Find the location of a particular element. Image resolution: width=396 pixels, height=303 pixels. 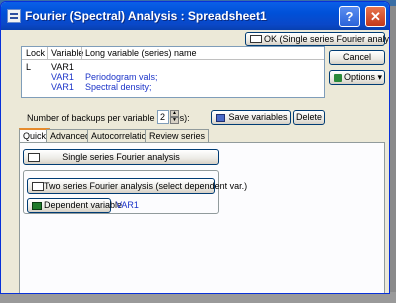

header-lock: Lock is located at coordinates (35, 53).